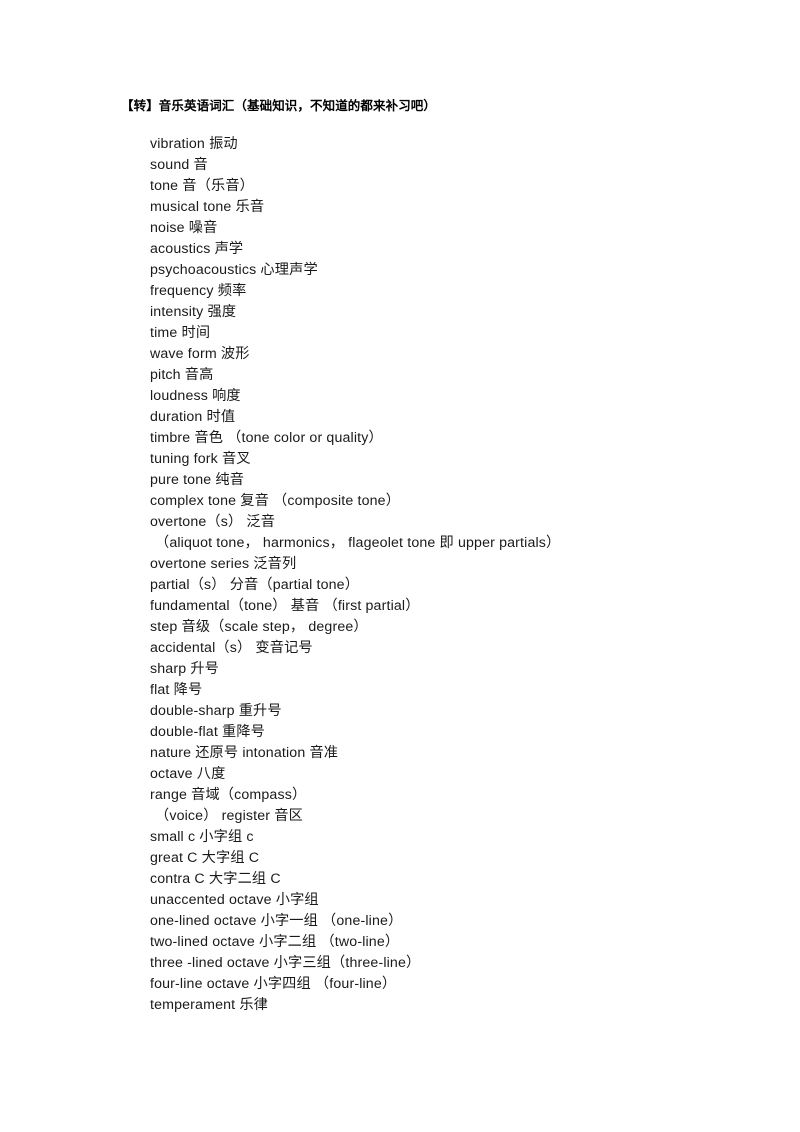 This screenshot has height=1132, width=800. Describe the element at coordinates (279, 106) in the screenshot. I see `page-title: 【转】音乐英语词汇（基础知识，不知道的都来补习吧）` at that location.